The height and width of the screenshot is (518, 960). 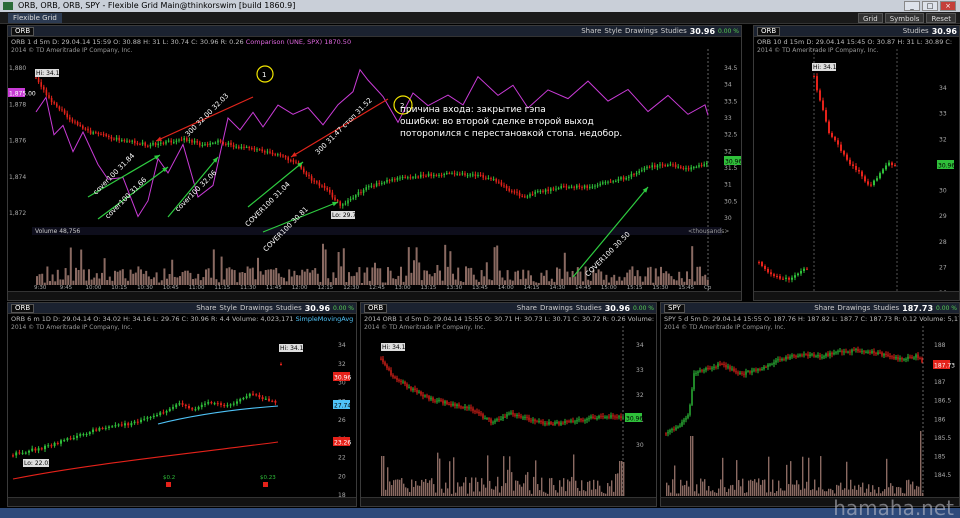 What do you see at coordinates (480, 18) in the screenshot?
I see `menubar: Flexible Grid Grid Symbols Reset` at bounding box center [480, 18].